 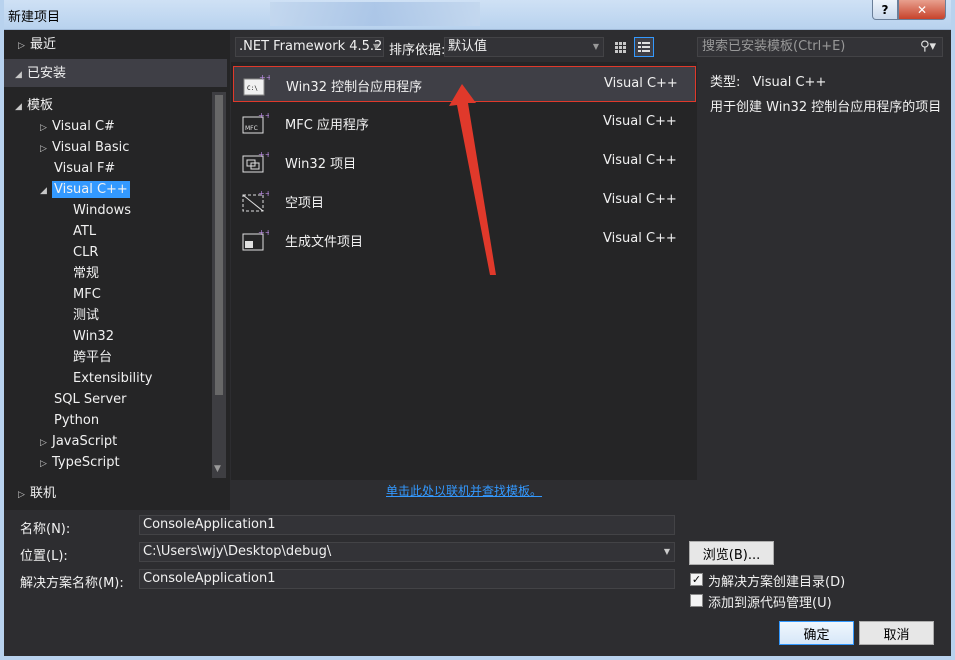 I want to click on framework-value: .NET Framework 4.5.2, so click(x=311, y=46).